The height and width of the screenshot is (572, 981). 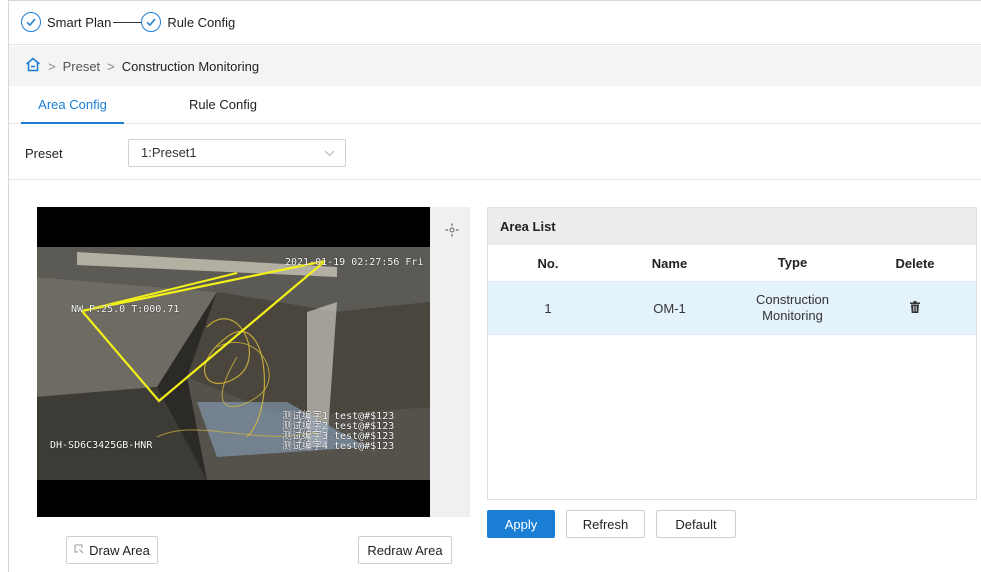 I want to click on home-icon, so click(x=33, y=66).